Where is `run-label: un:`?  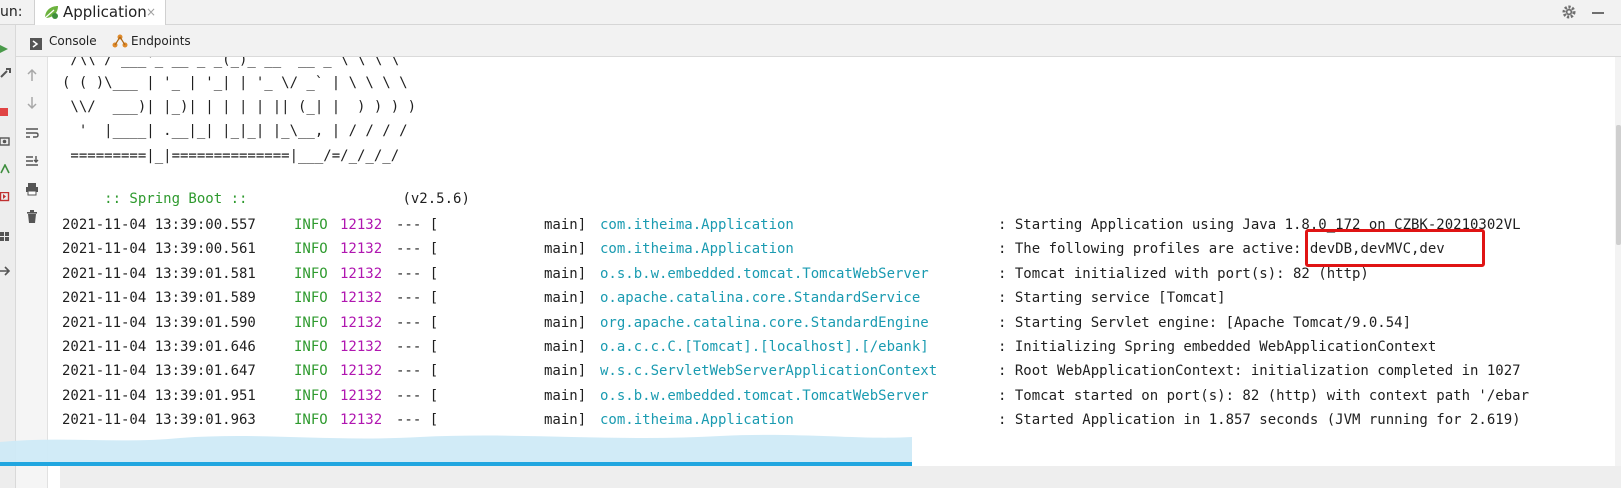
run-label: un: is located at coordinates (11, 12).